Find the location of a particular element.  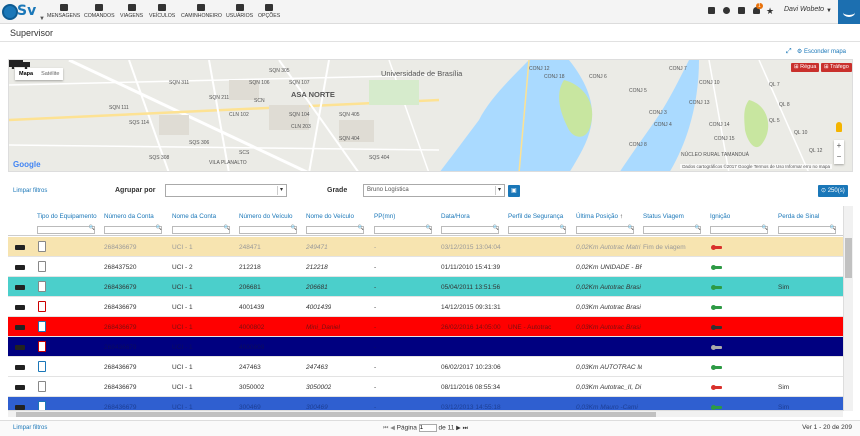

horizontal-scrollbar is located at coordinates (425, 413).